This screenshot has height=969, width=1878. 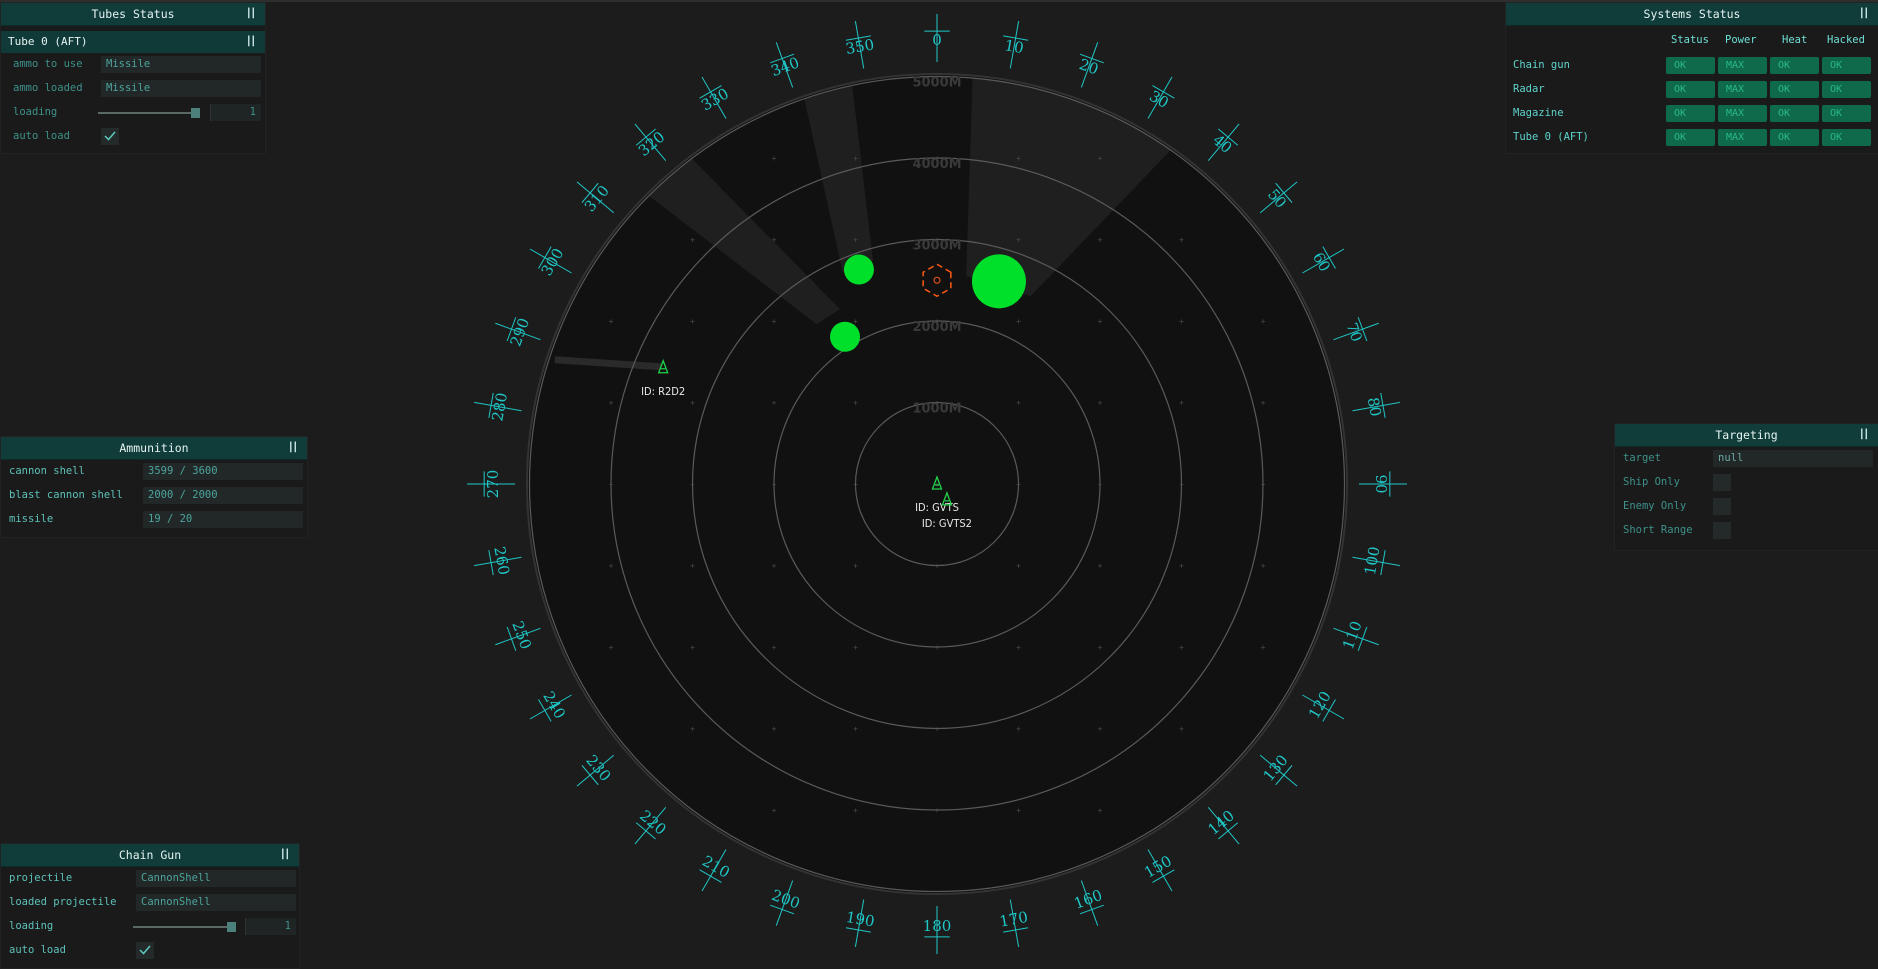 What do you see at coordinates (154, 448) in the screenshot?
I see `ammunition-header: Ammunition ▎▎` at bounding box center [154, 448].